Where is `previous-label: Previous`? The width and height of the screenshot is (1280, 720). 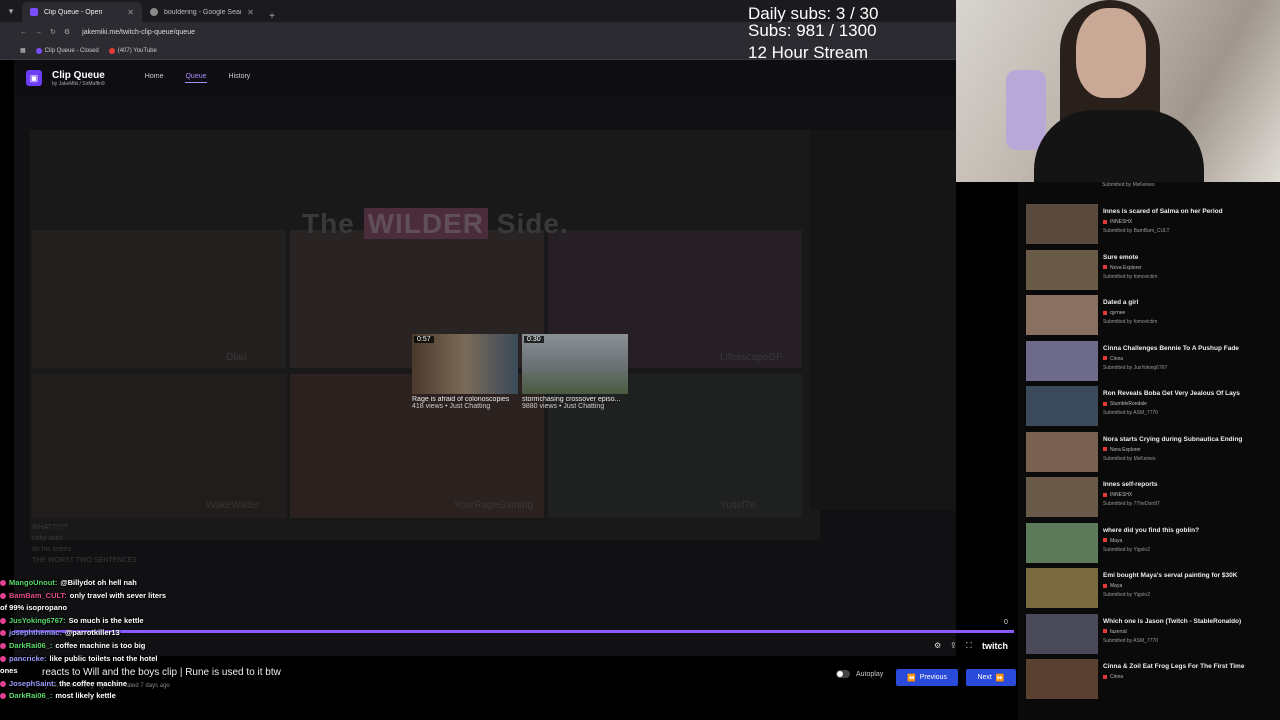
previous-label: Previous is located at coordinates (933, 677).